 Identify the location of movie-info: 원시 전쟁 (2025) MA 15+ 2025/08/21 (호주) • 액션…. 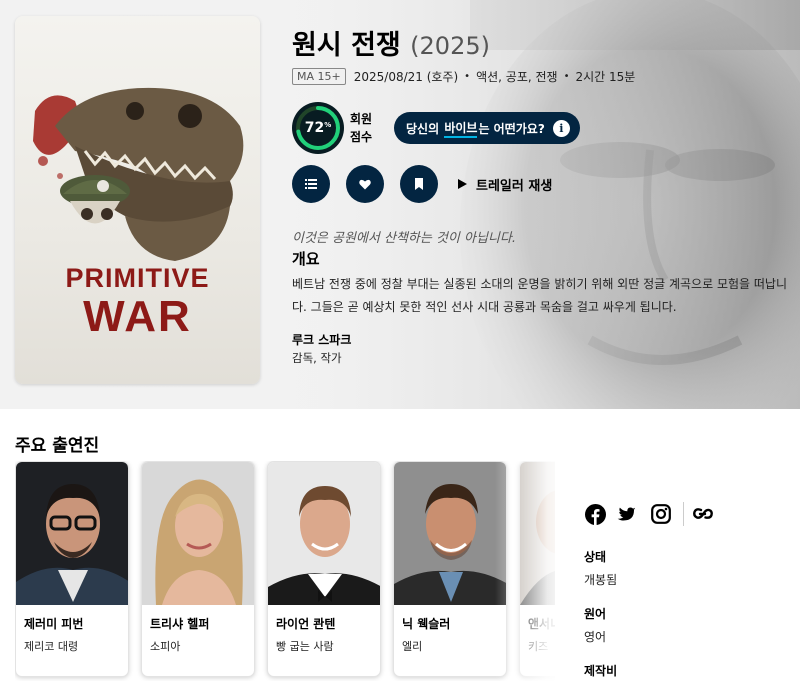
(542, 57).